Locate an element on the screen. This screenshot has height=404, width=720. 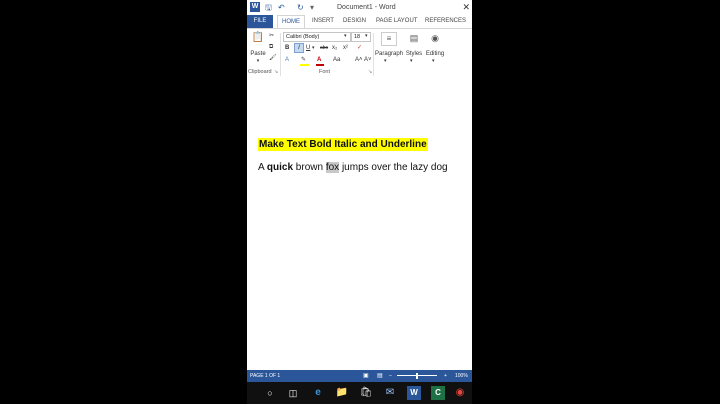
tab-references: REFERENCES is located at coordinates (445, 21).